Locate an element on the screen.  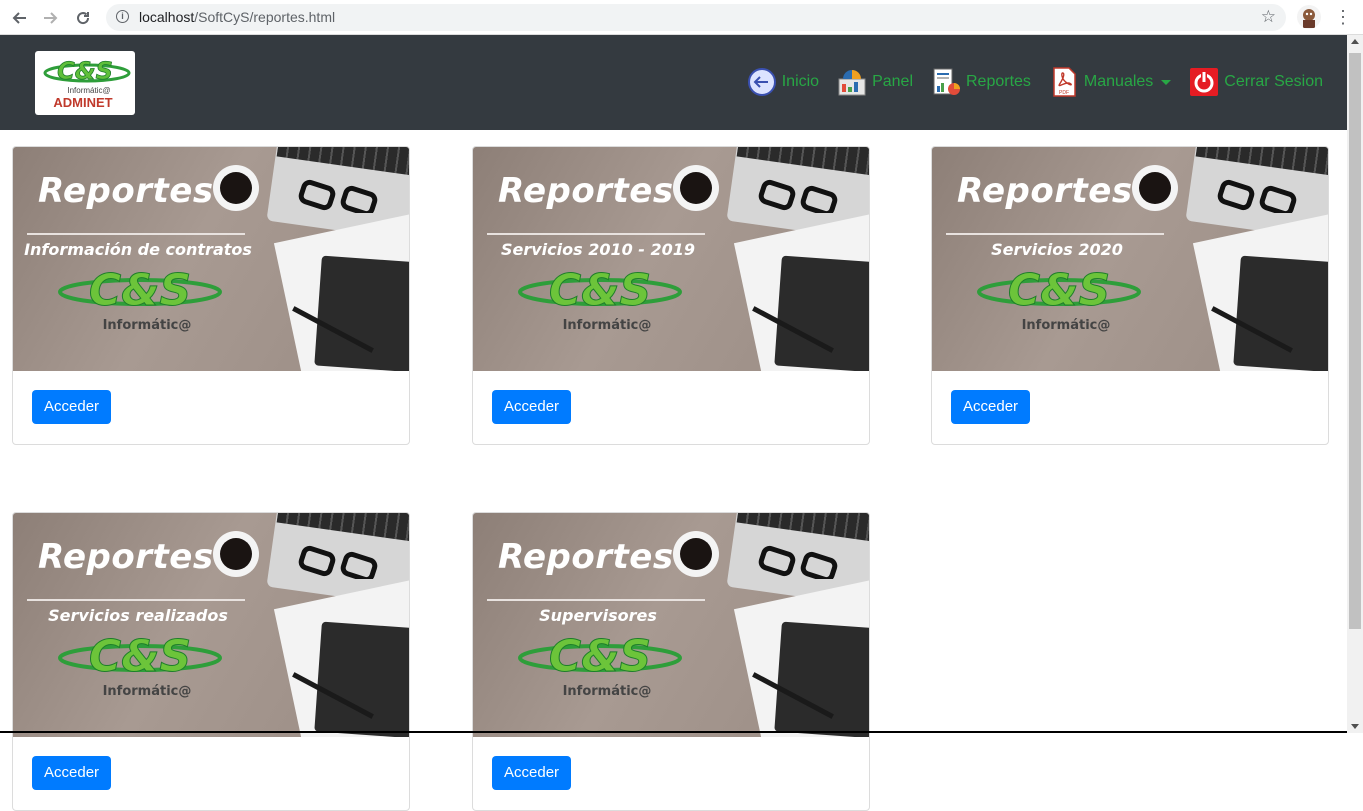
nav-manuales-dropdown: PDF Manuales is located at coordinates (1110, 82).